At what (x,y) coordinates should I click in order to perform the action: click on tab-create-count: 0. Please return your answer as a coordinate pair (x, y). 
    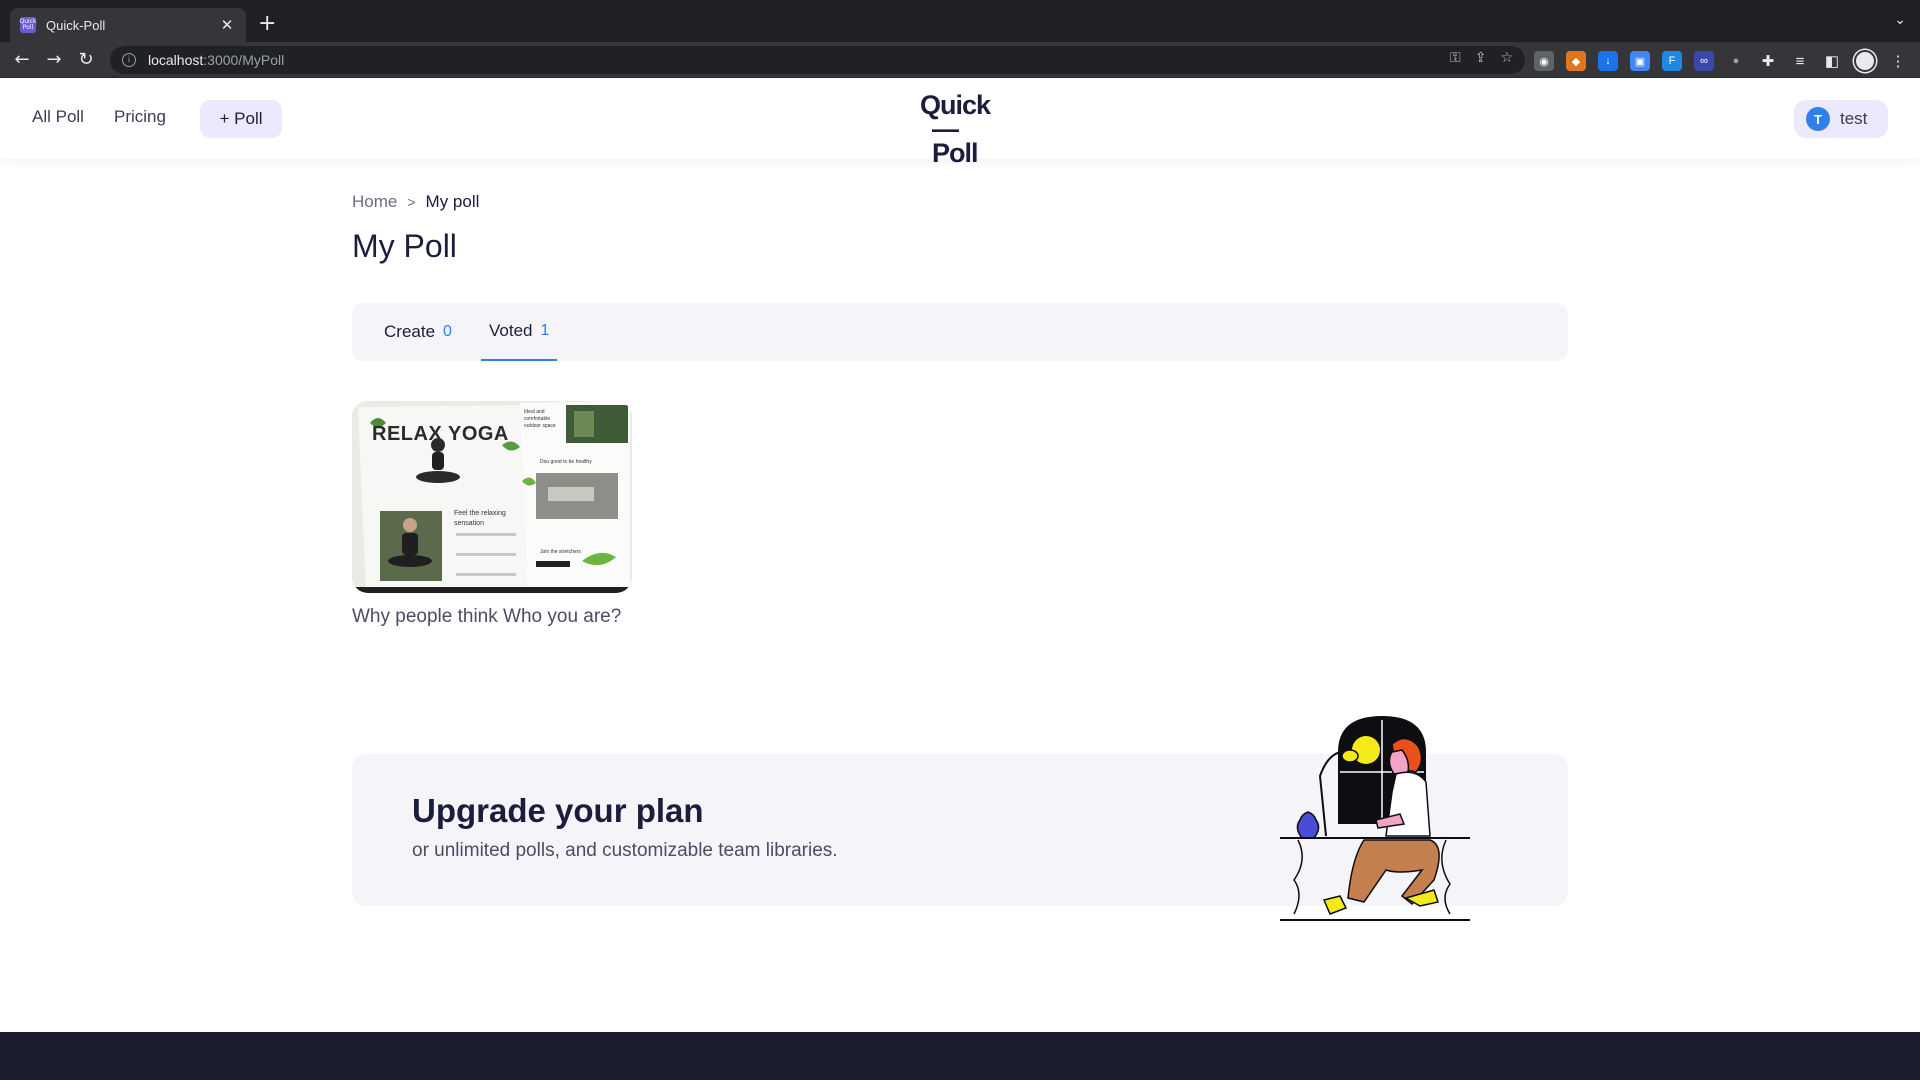
    Looking at the image, I should click on (447, 331).